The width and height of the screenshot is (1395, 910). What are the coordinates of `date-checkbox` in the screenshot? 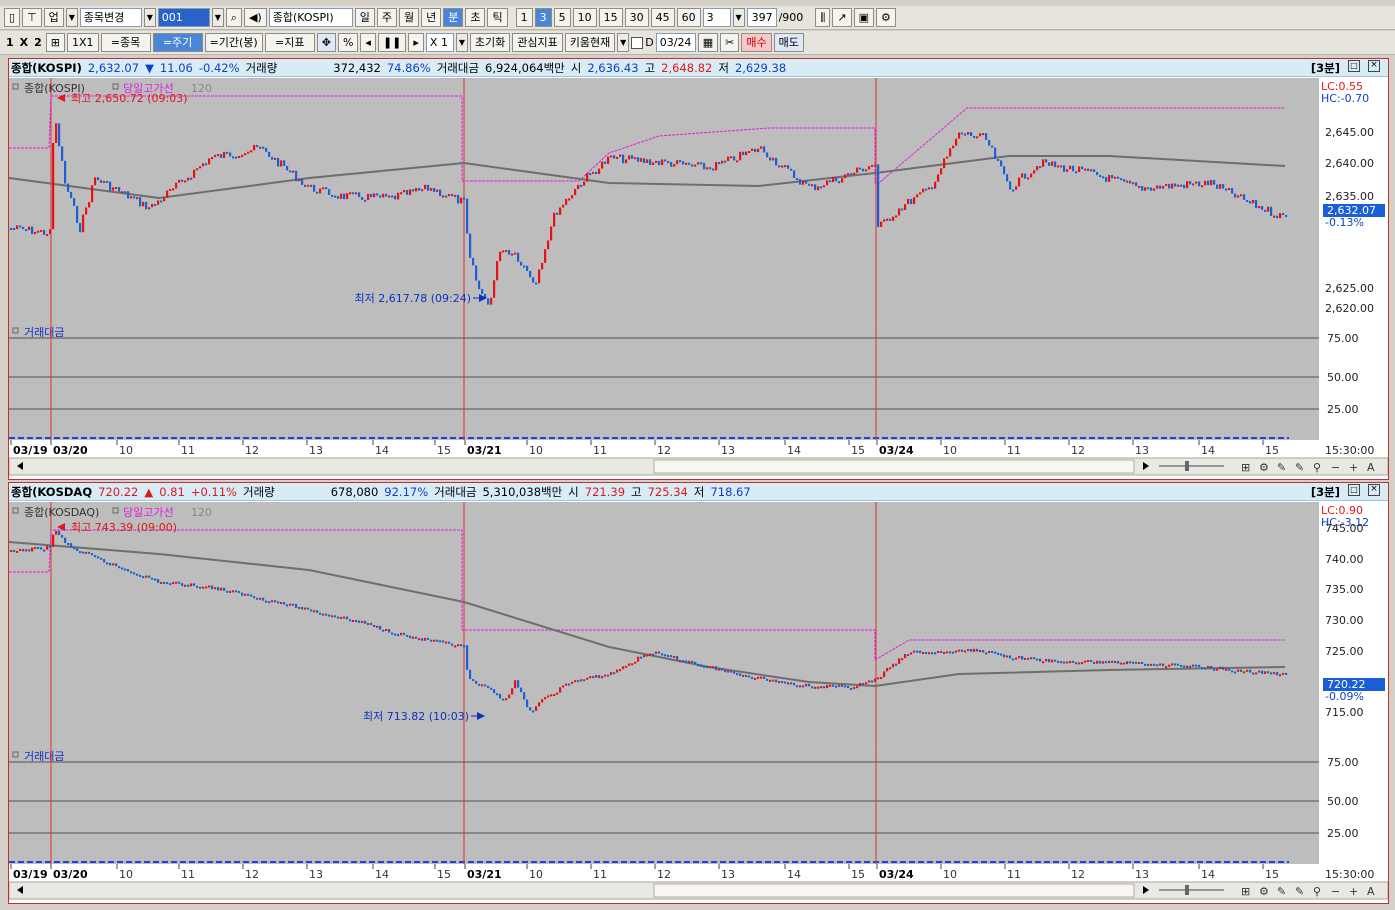 It's located at (637, 42).